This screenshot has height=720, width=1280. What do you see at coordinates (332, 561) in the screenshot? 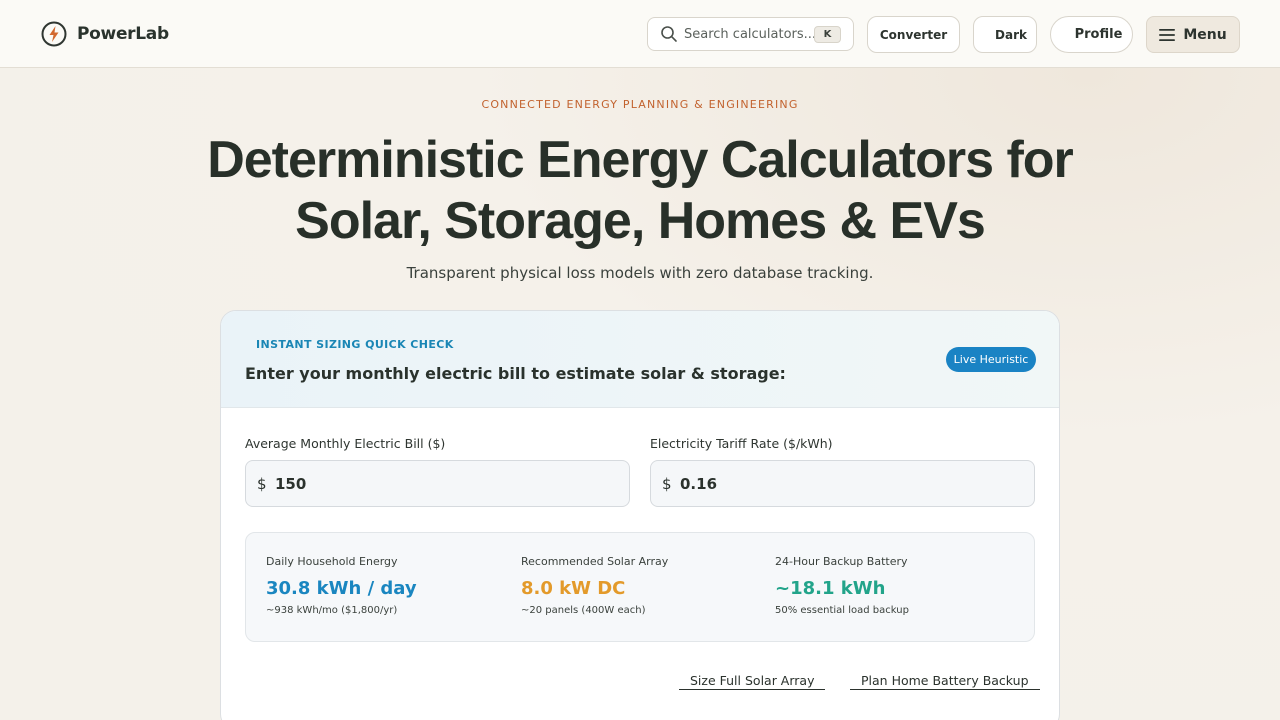
I see `result-label: Daily Household Energy` at bounding box center [332, 561].